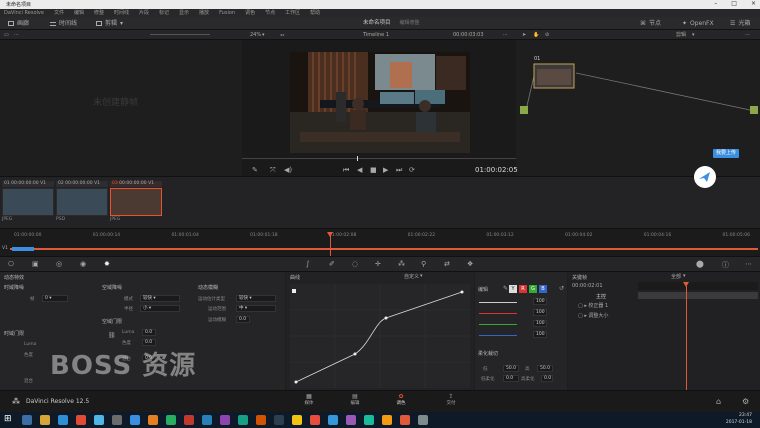 Image resolution: width=760 pixels, height=428 pixels. Describe the element at coordinates (6, 35) in the screenshot. I see `gallery-options-icon: ▭` at that location.